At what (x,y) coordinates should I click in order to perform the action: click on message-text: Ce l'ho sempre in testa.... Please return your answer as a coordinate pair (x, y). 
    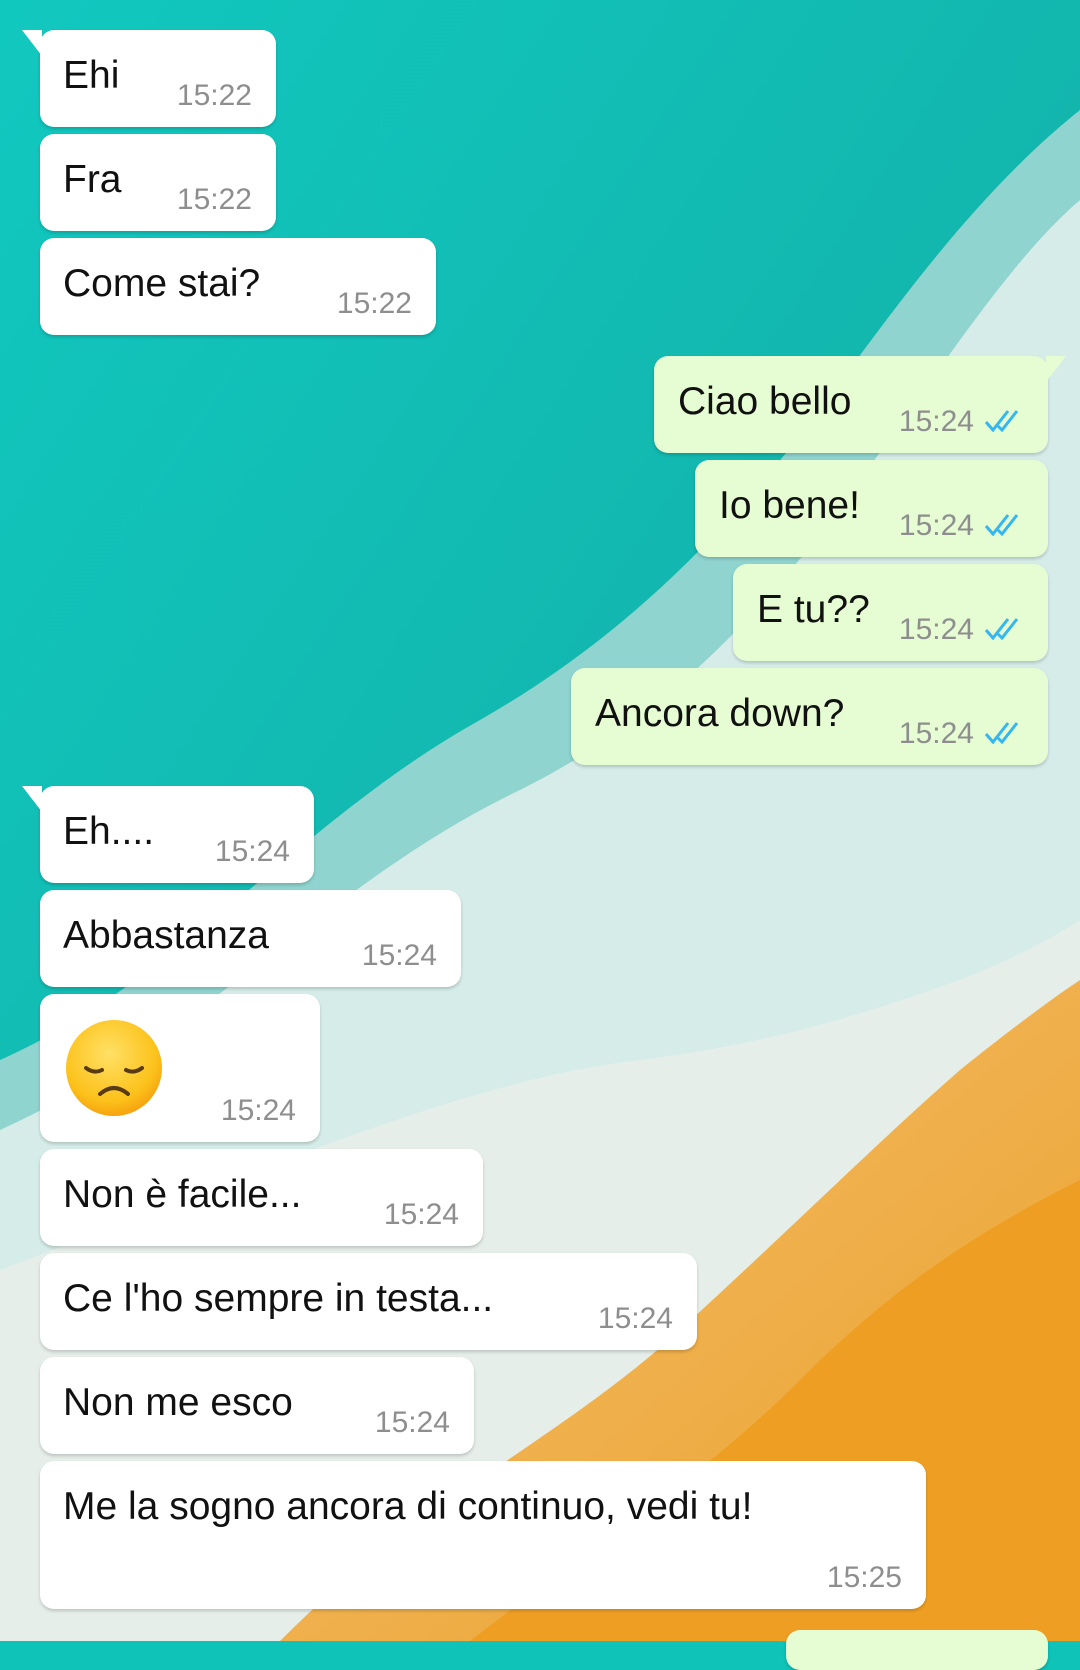
    Looking at the image, I should click on (278, 1298).